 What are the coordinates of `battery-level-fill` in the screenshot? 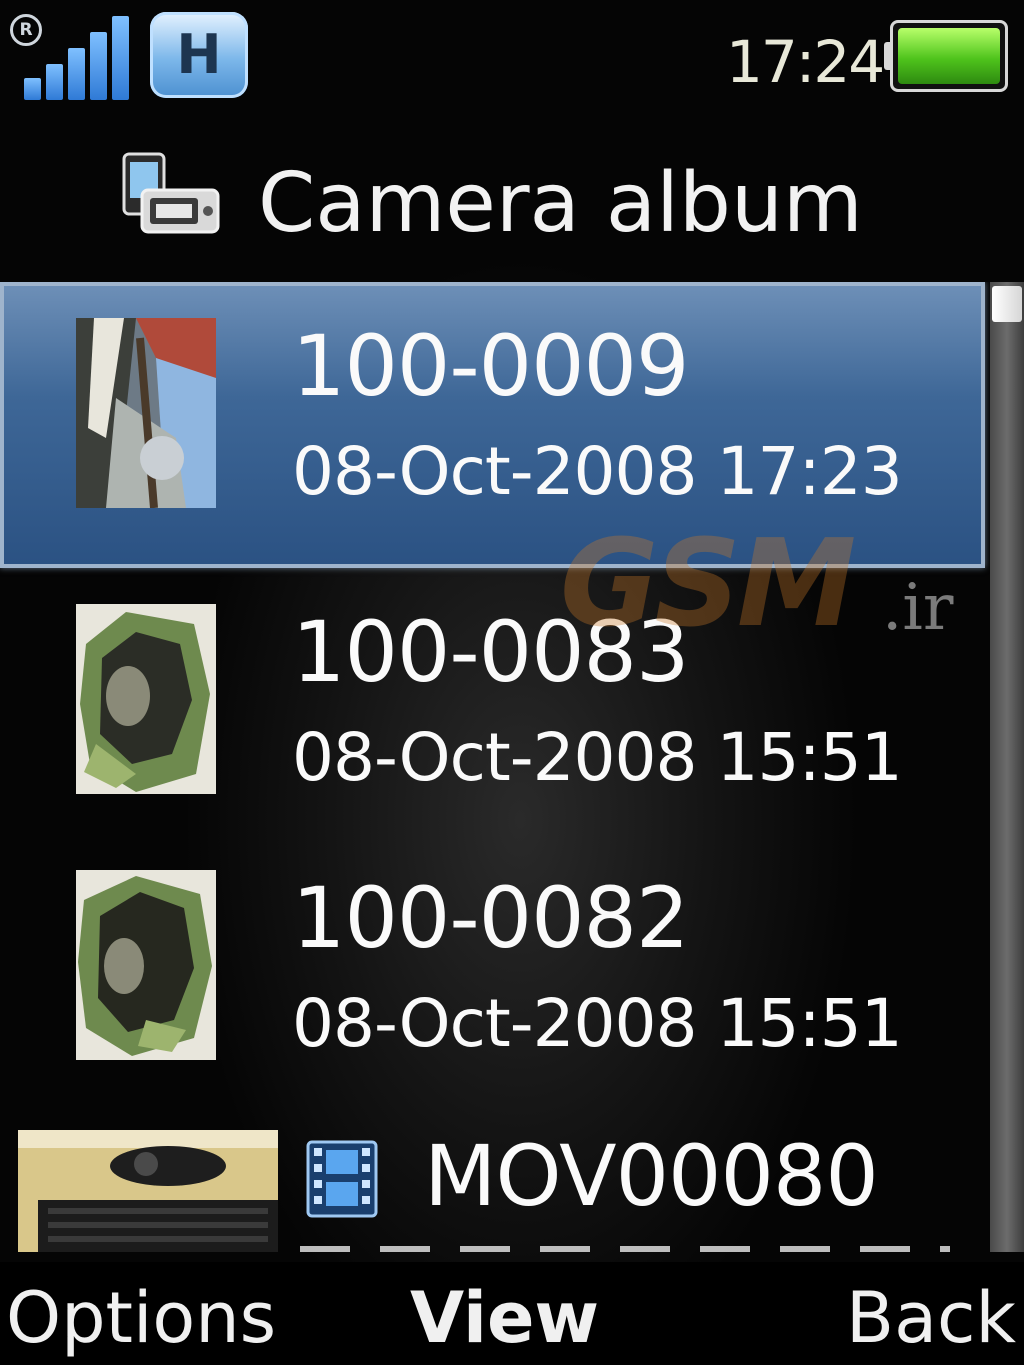 It's located at (949, 56).